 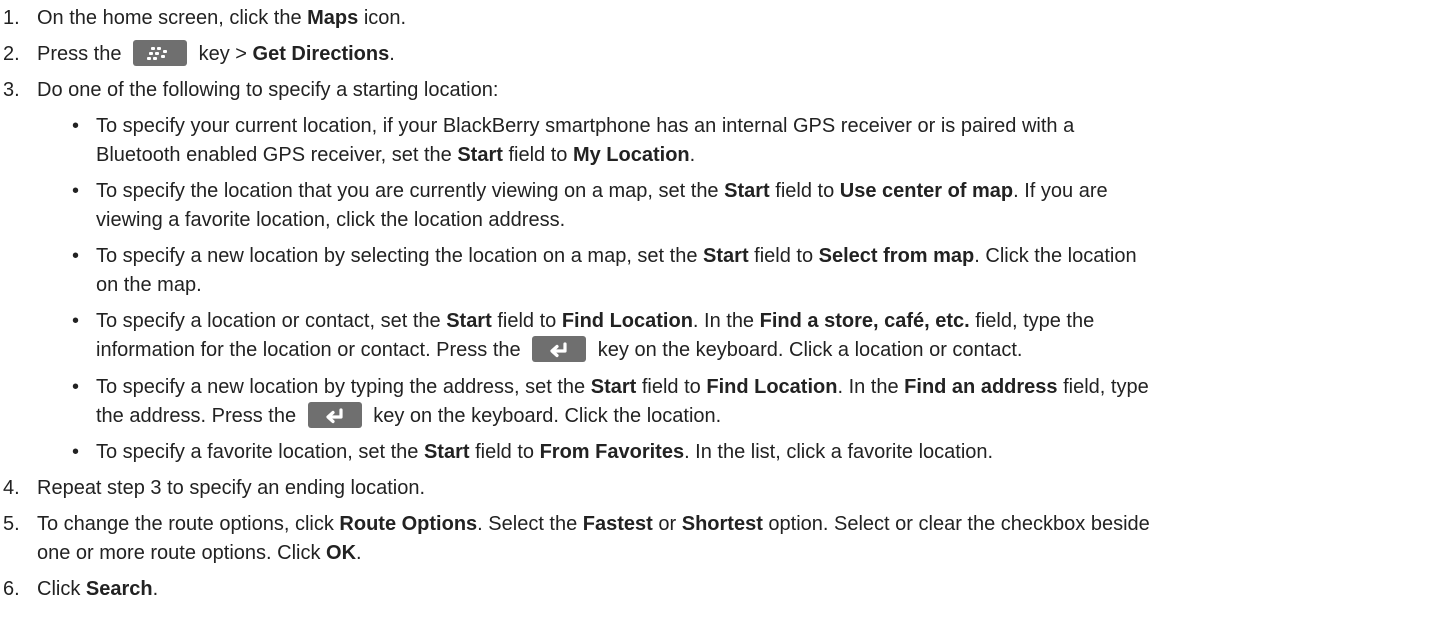 What do you see at coordinates (341, 553) in the screenshot?
I see `bold-term: OK` at bounding box center [341, 553].